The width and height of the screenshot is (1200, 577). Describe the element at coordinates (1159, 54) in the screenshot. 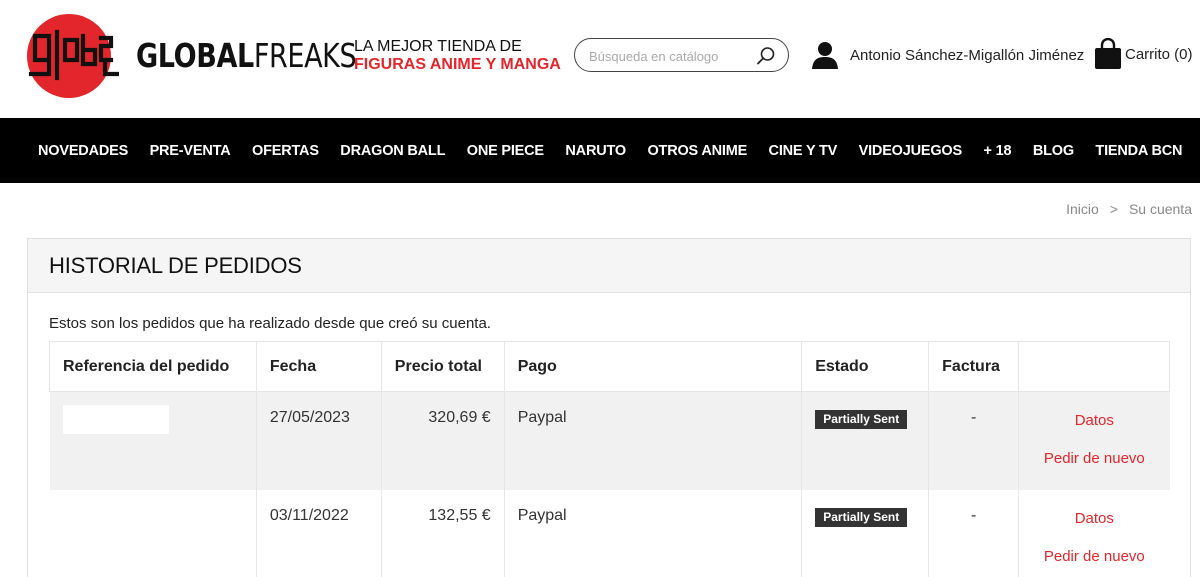

I see `cart-label: Carrito (0)` at that location.